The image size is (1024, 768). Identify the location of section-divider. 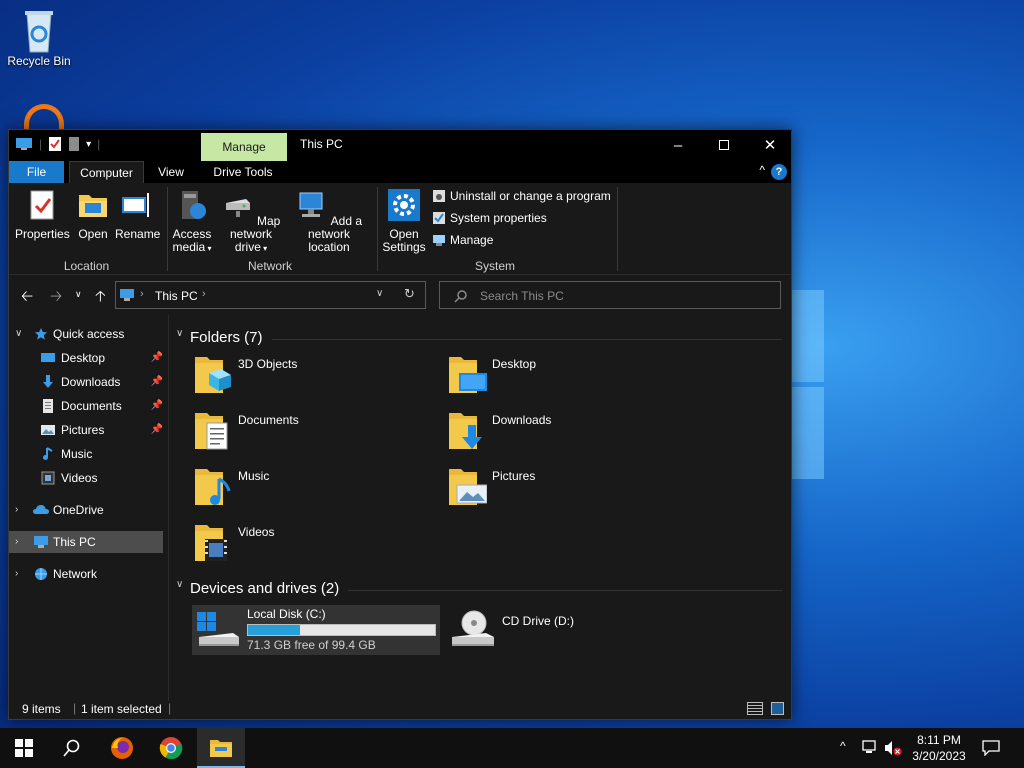
(565, 590).